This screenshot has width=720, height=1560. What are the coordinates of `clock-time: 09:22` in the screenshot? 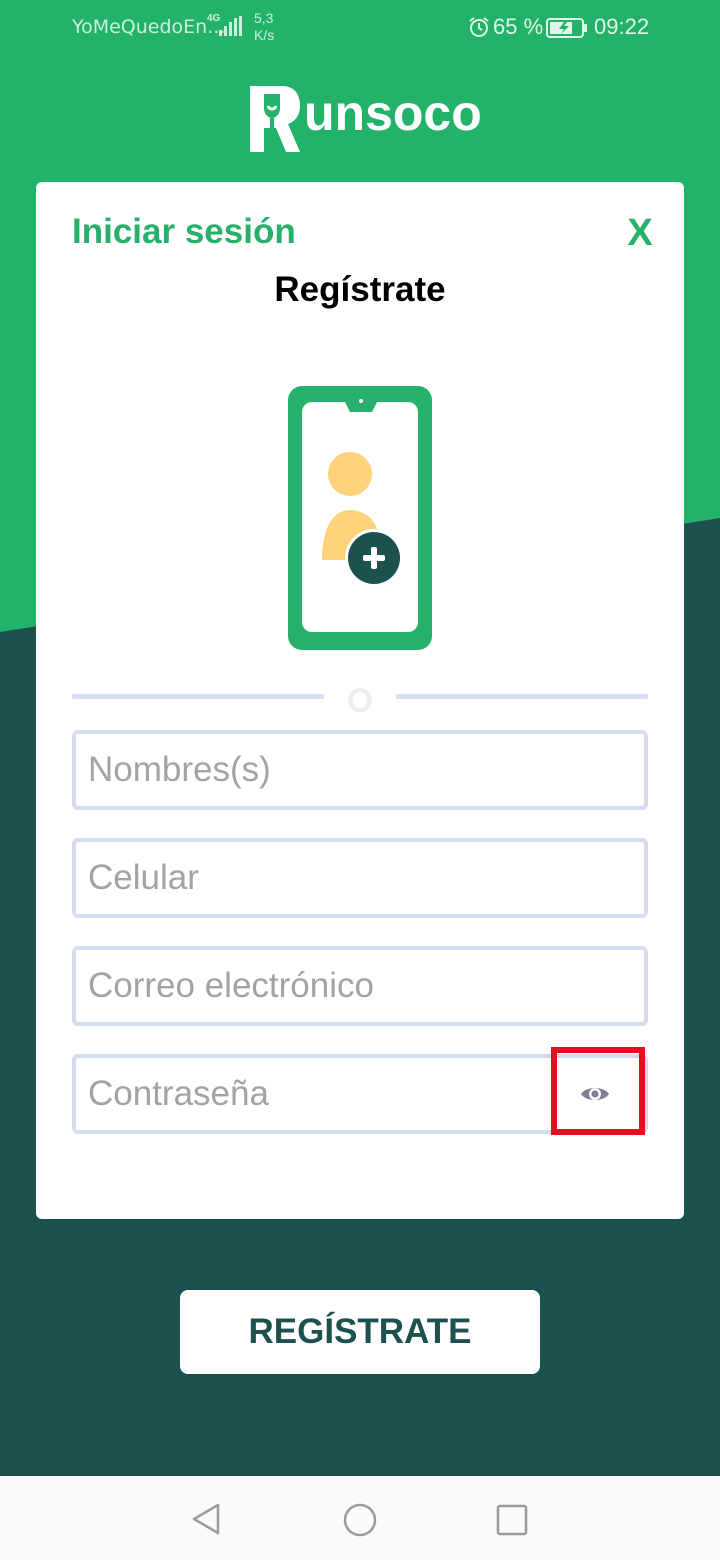 It's located at (622, 26).